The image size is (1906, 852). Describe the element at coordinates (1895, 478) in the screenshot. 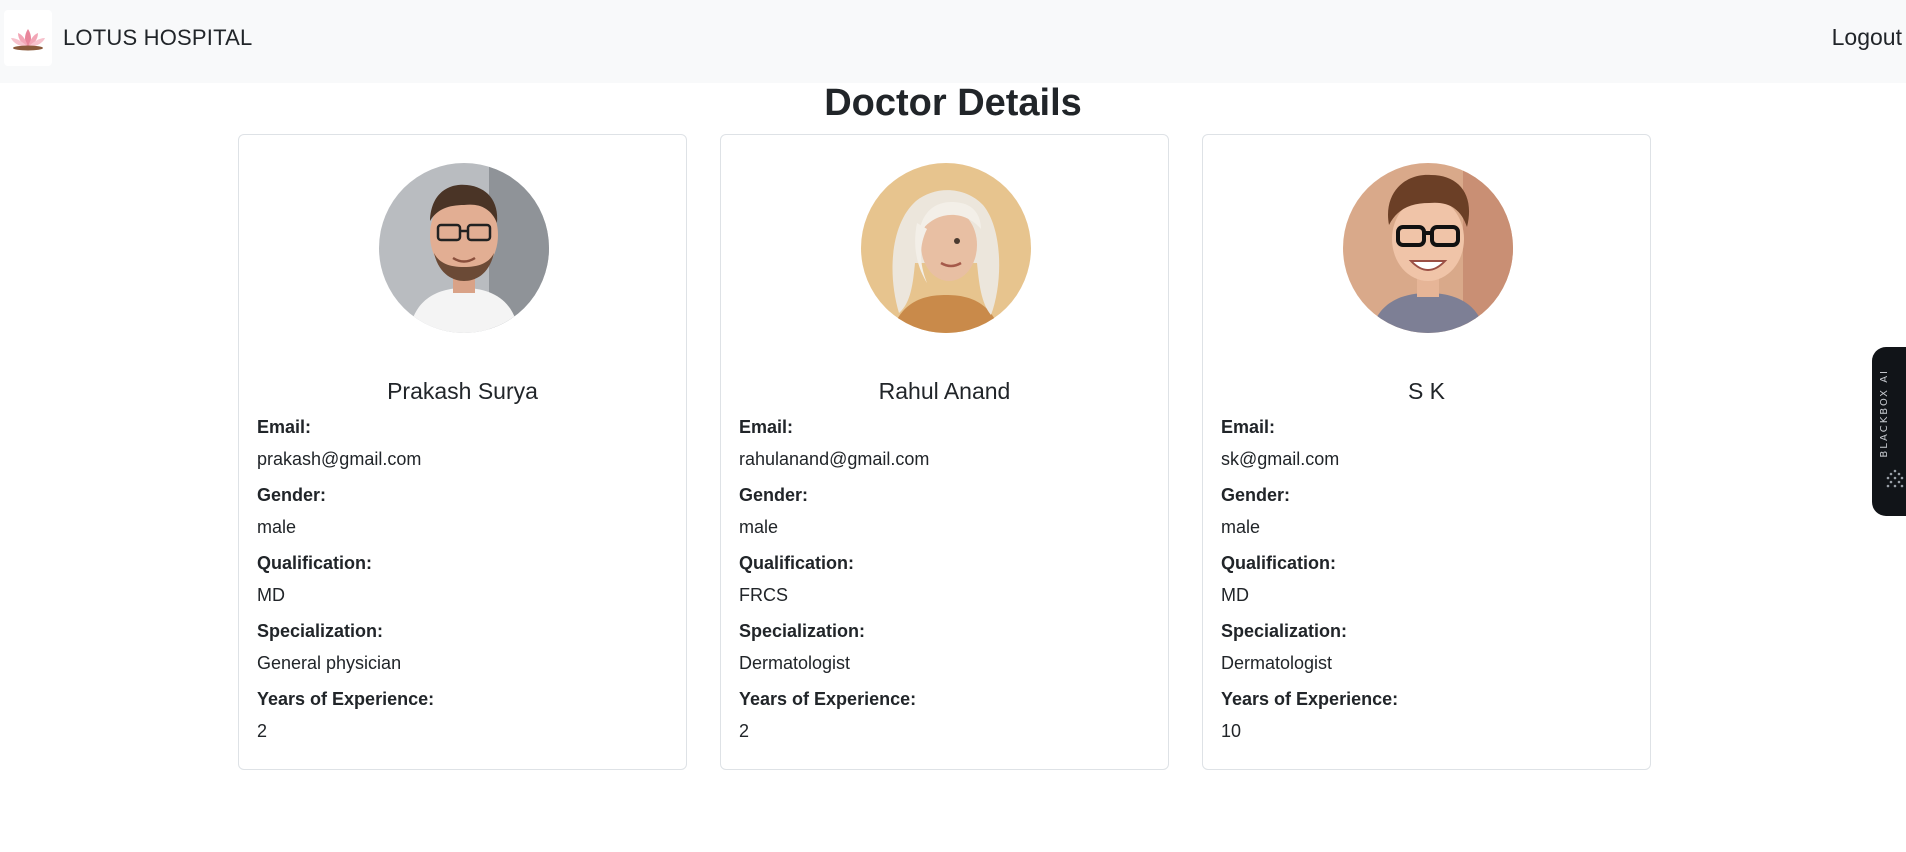

I see `dots-icon` at that location.